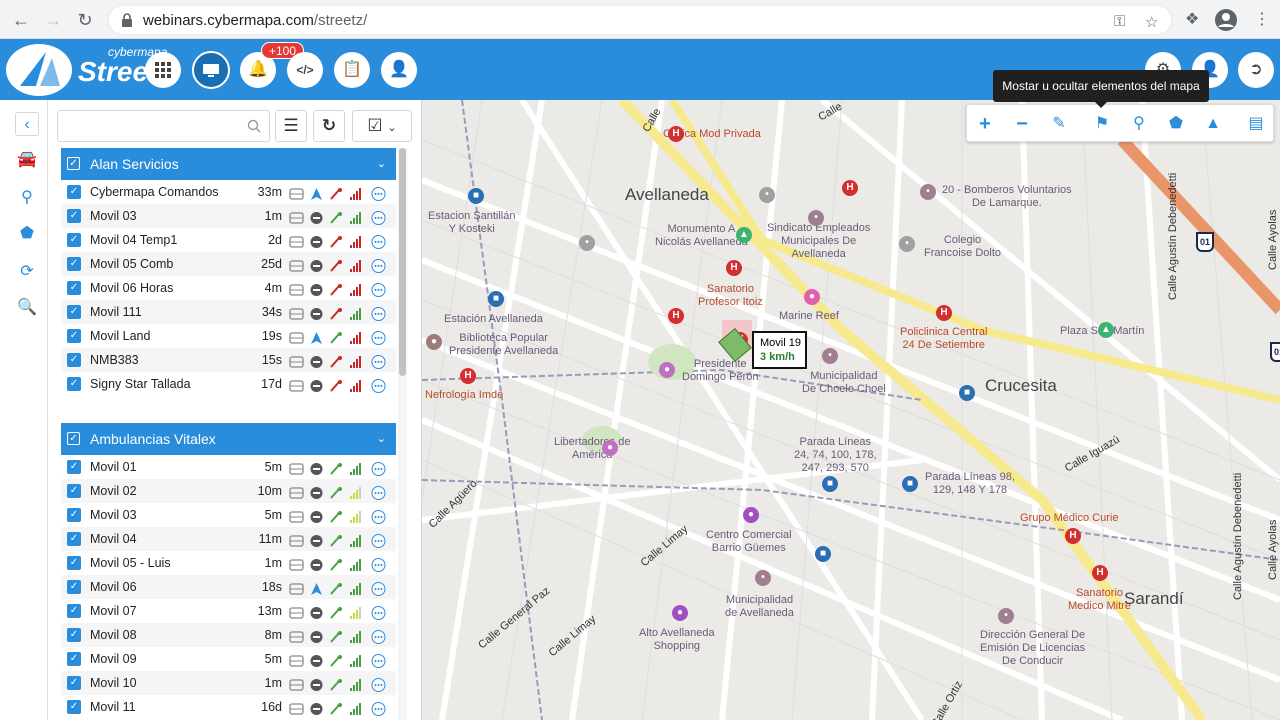 The image size is (1280, 724). Describe the element at coordinates (402, 434) in the screenshot. I see `panel-scrollbar` at that location.